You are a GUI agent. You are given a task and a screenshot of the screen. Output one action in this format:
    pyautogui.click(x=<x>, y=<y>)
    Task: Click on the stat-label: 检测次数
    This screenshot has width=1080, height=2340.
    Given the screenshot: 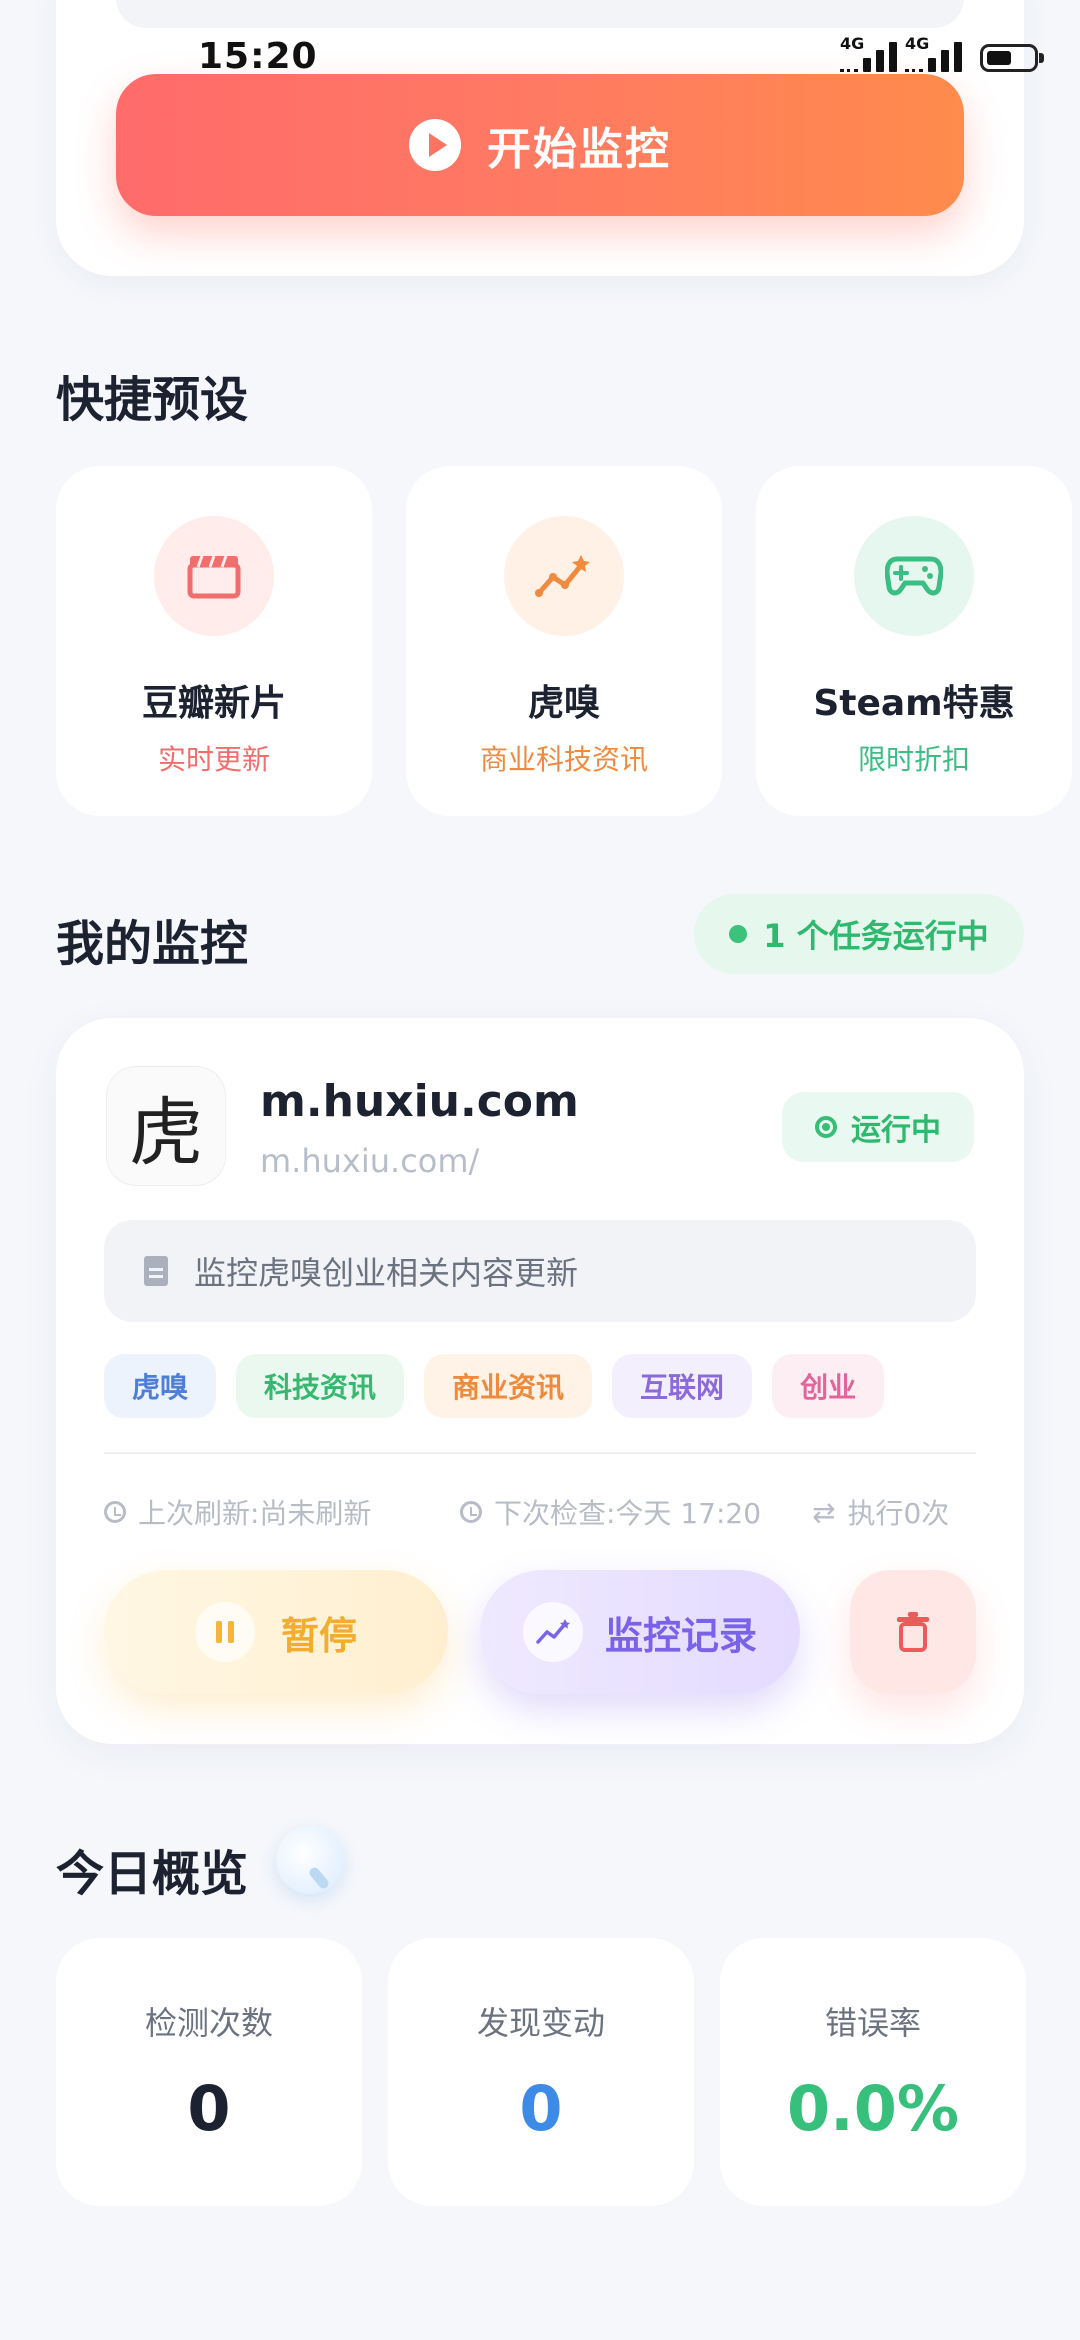 What is the action you would take?
    pyautogui.click(x=208, y=2023)
    